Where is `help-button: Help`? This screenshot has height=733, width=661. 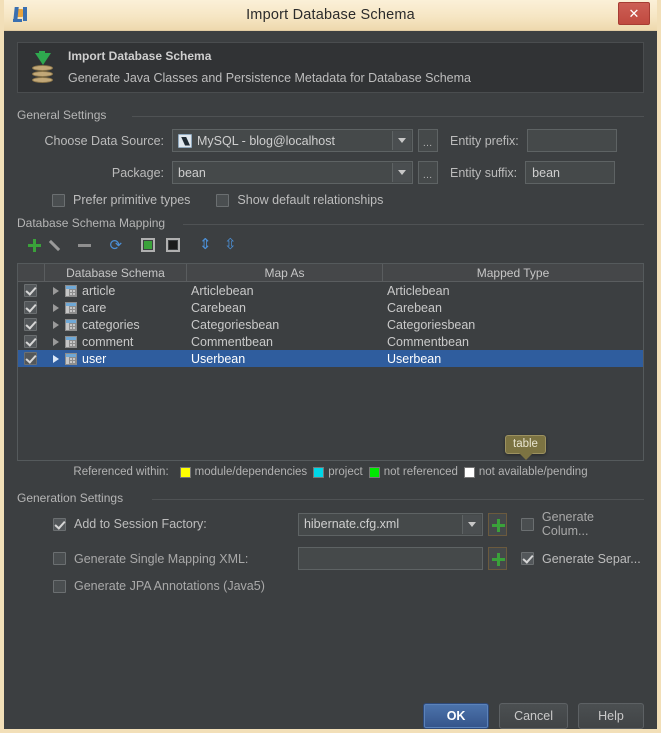
help-button: Help is located at coordinates (611, 716).